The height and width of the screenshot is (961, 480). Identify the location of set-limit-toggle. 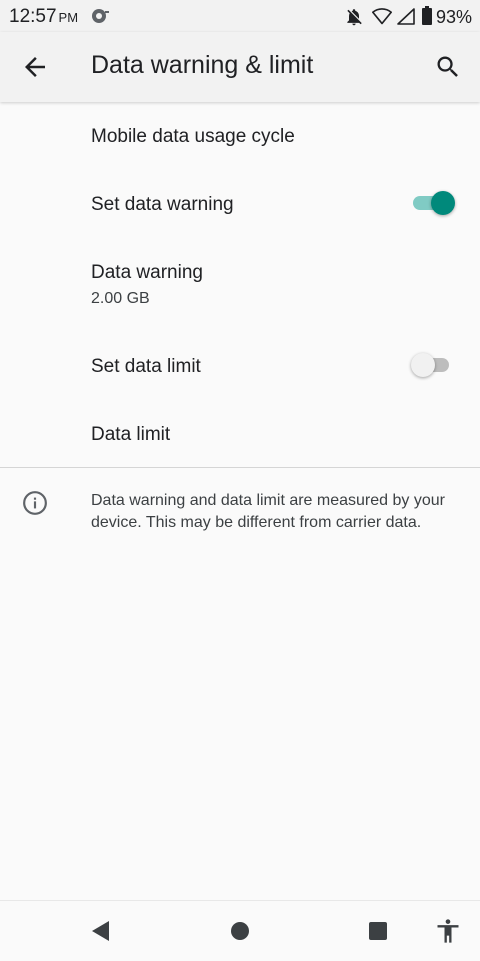
(433, 365).